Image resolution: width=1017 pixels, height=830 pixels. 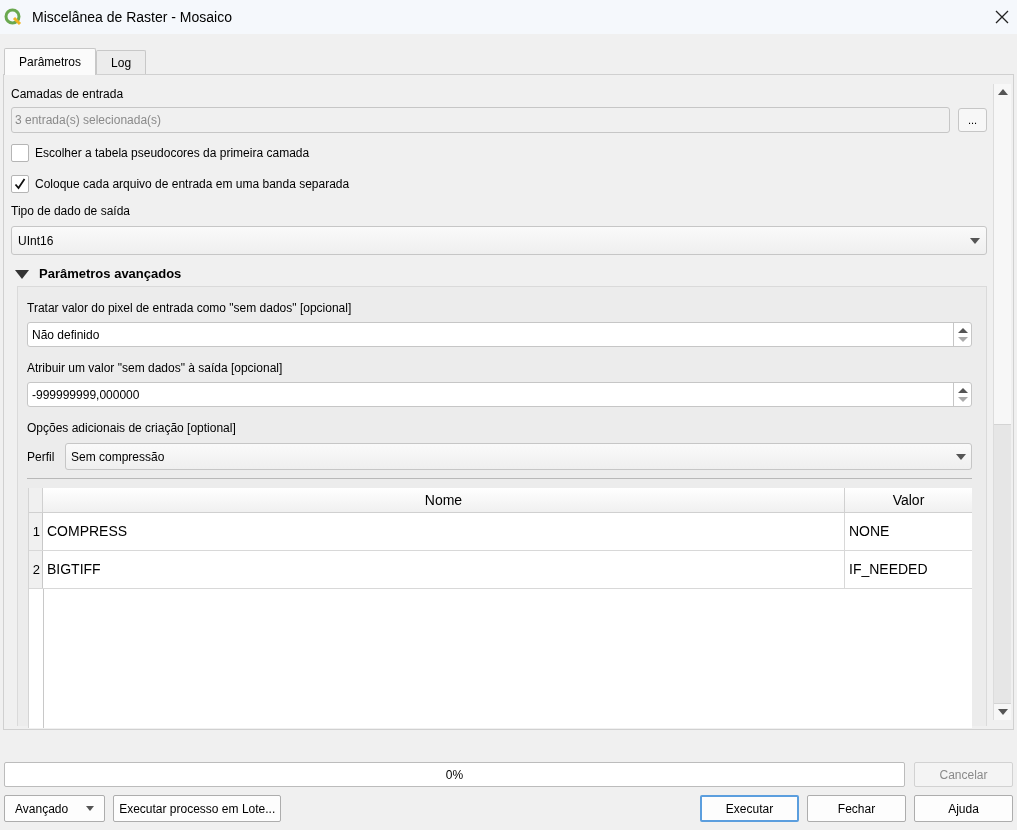 I want to click on checkbox-label: Coloque cada arquivo de entrada em uma banda separada, so click(x=192, y=184).